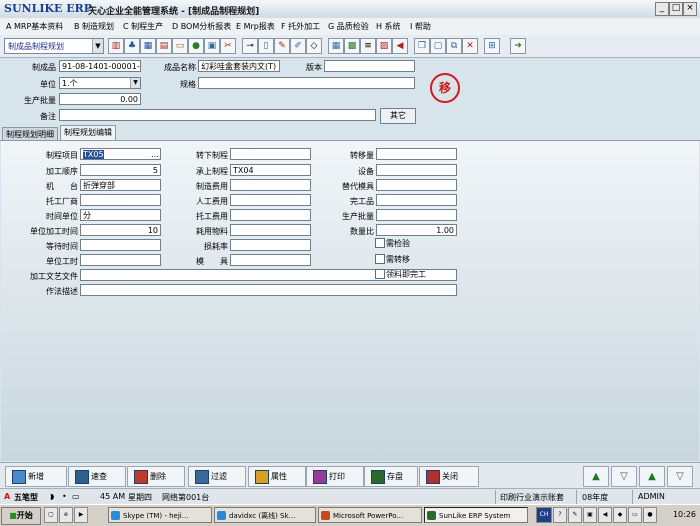 Image resolution: width=700 pixels, height=526 pixels. Describe the element at coordinates (120, 185) in the screenshot. I see `machine-field: 折弹穿部` at that location.